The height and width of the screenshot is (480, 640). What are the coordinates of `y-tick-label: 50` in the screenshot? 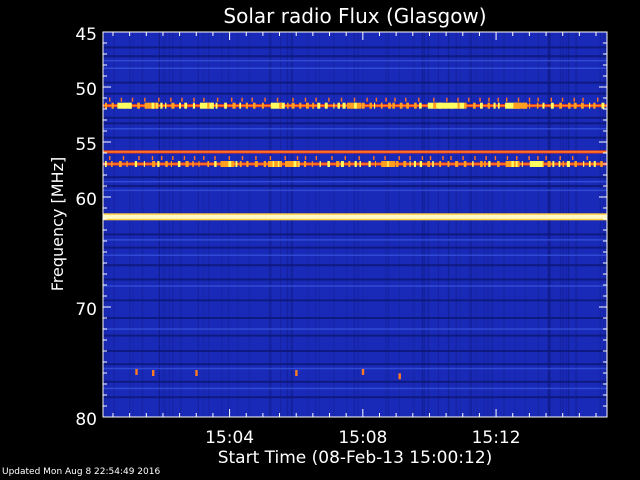 It's located at (86, 90).